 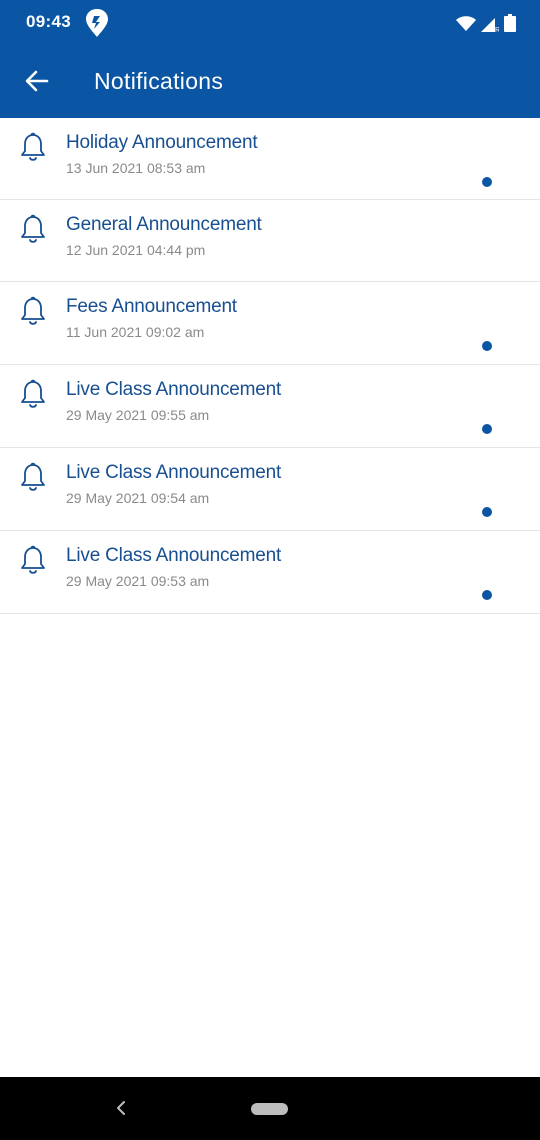 I want to click on wifi-icon, so click(x=466, y=23).